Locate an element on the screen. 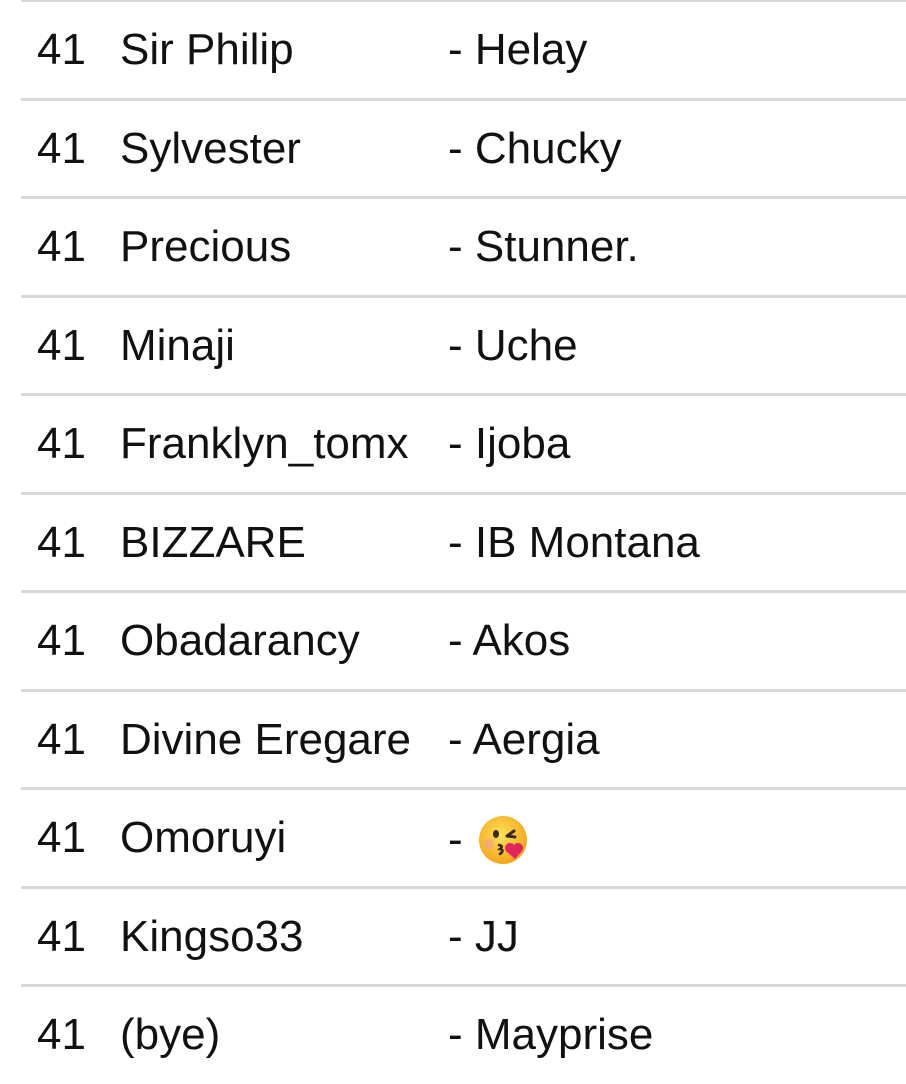 The image size is (906, 1084). item-value-text: - Uche is located at coordinates (513, 345).